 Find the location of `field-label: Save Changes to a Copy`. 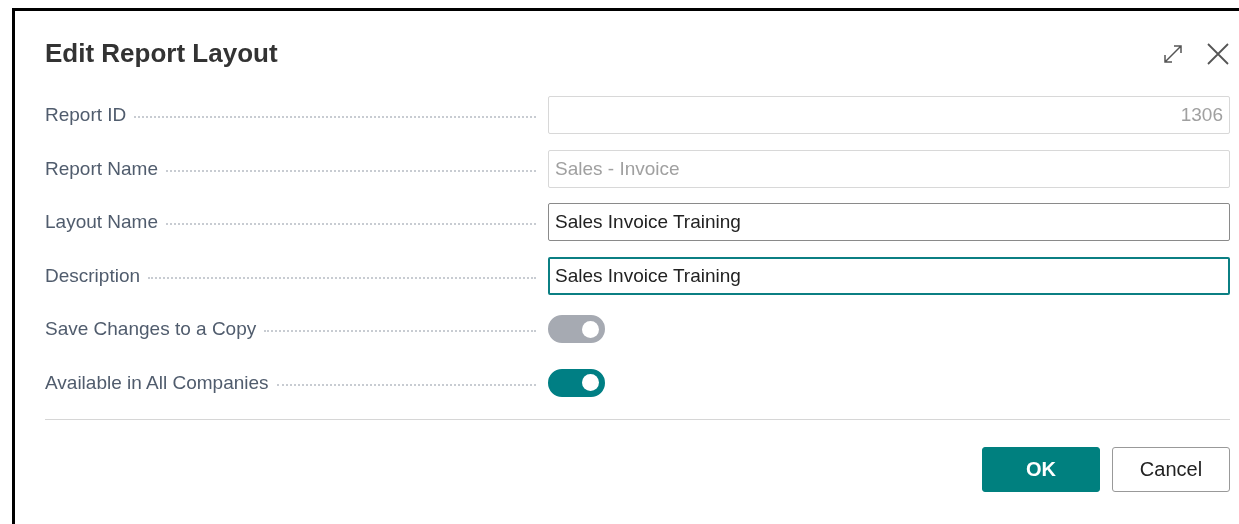

field-label: Save Changes to a Copy is located at coordinates (151, 329).